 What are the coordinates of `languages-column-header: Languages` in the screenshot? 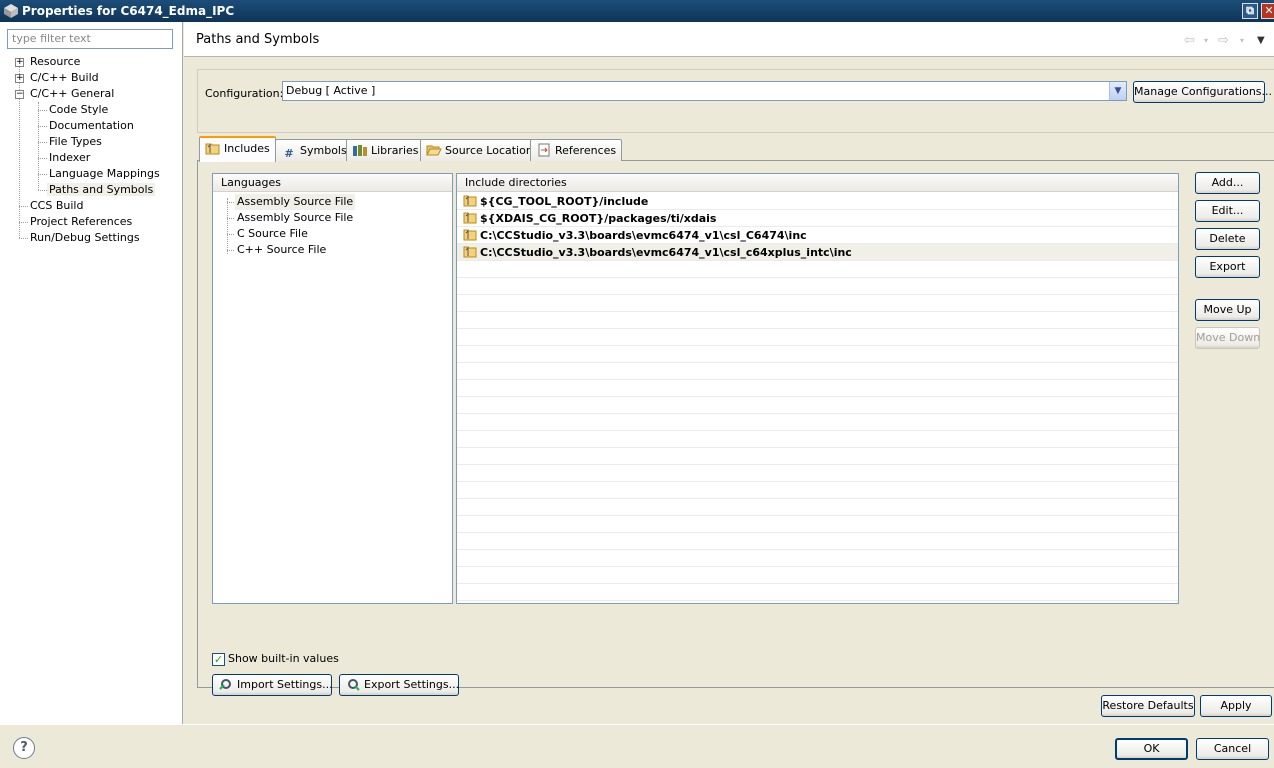 It's located at (332, 183).